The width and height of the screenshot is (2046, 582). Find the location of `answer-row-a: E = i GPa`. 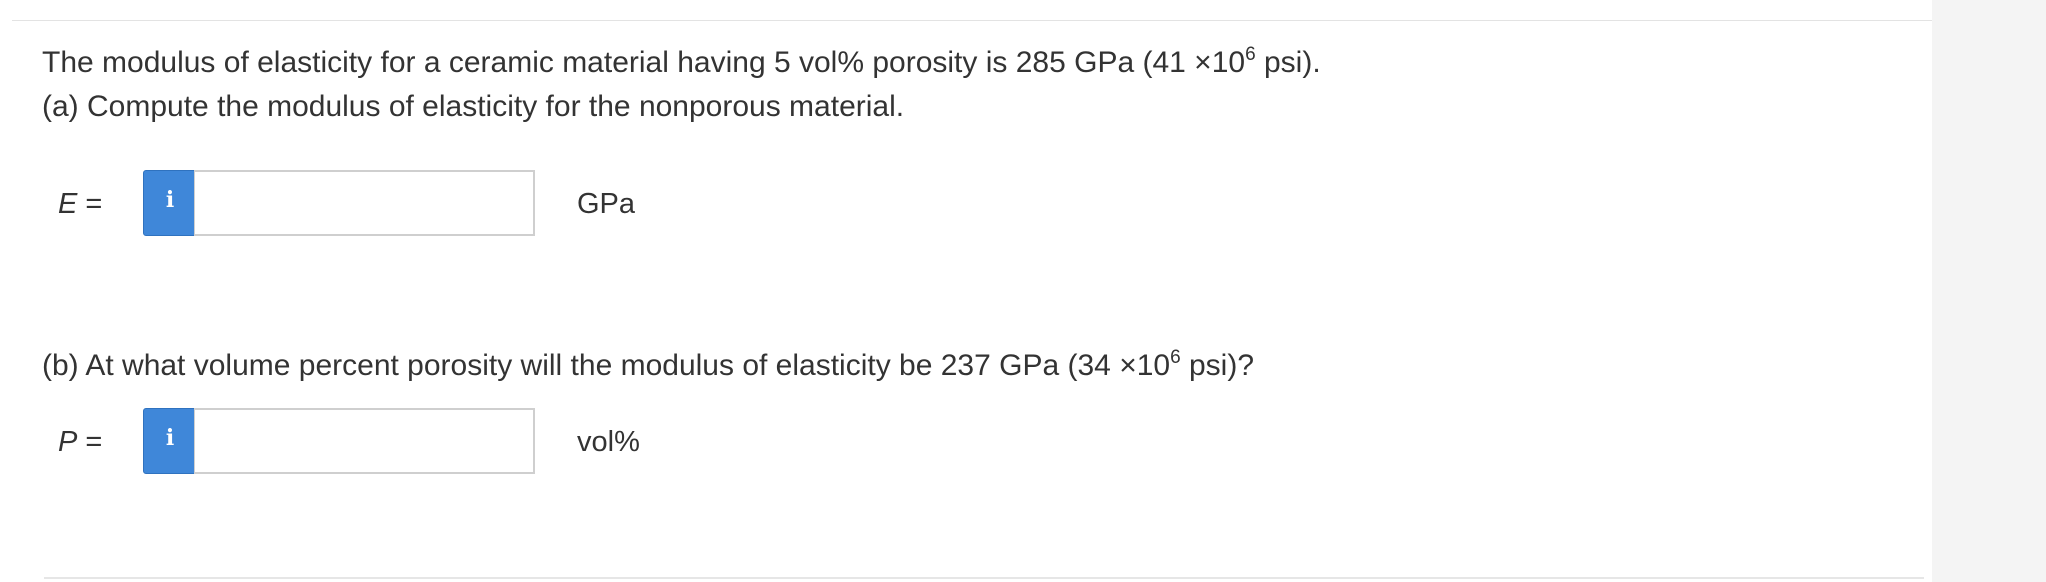

answer-row-a: E = i GPa is located at coordinates (960, 203).